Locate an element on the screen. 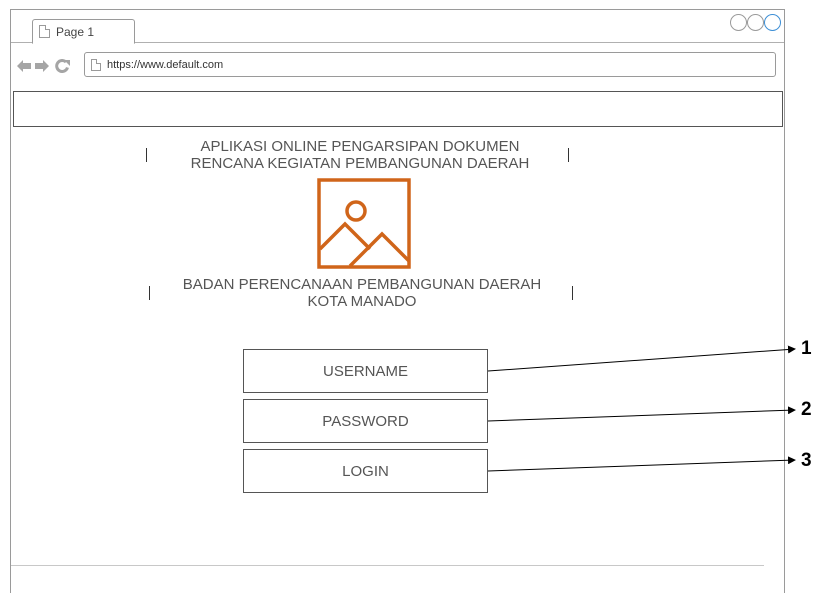 The width and height of the screenshot is (817, 593). footer-divider is located at coordinates (387, 565).